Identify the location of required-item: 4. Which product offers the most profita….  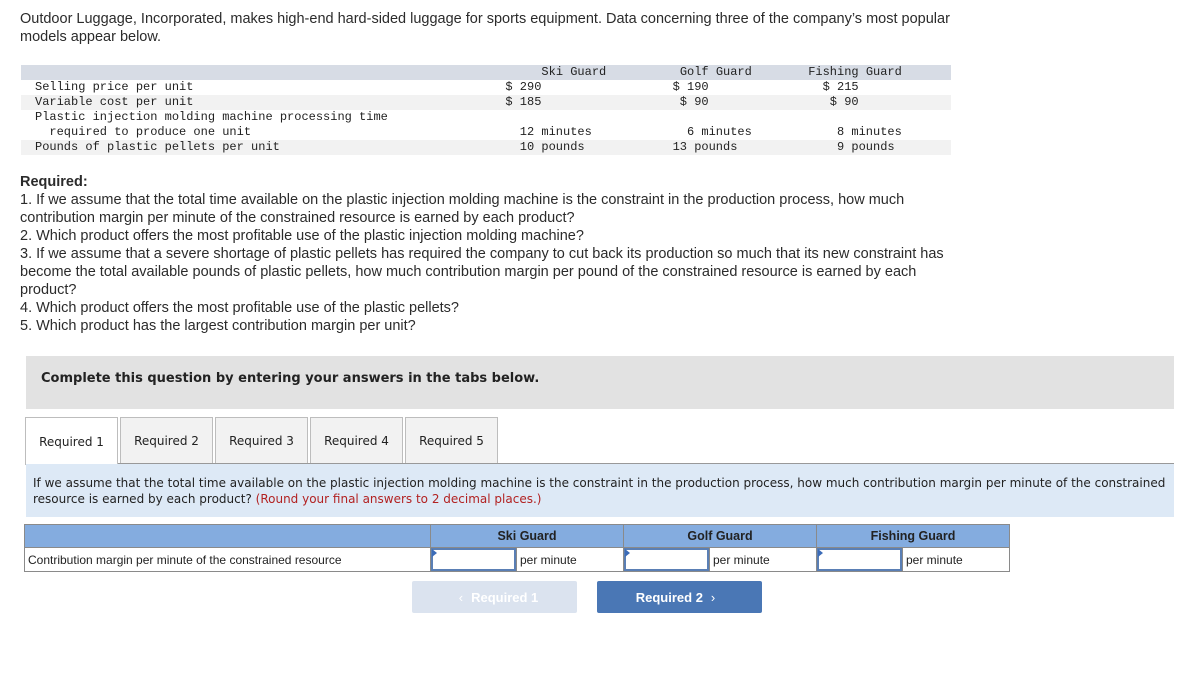
(239, 308).